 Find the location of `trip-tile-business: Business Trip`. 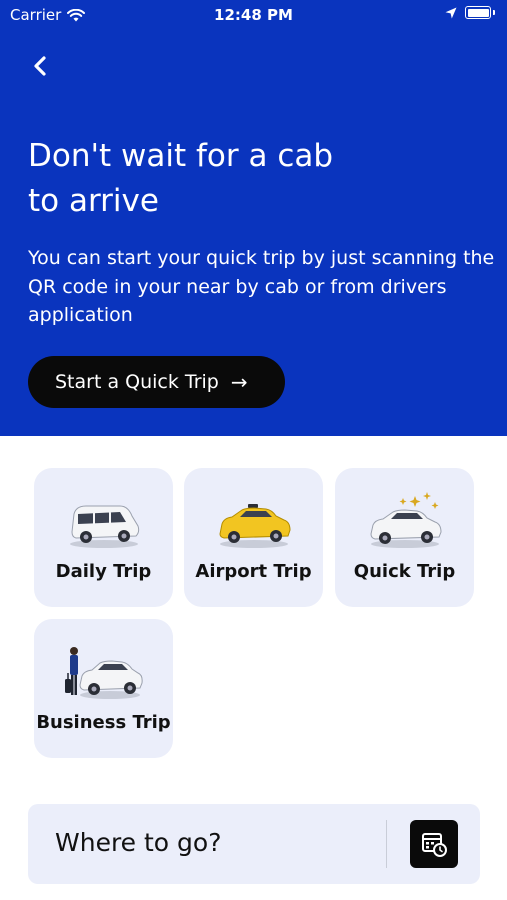

trip-tile-business: Business Trip is located at coordinates (103, 688).